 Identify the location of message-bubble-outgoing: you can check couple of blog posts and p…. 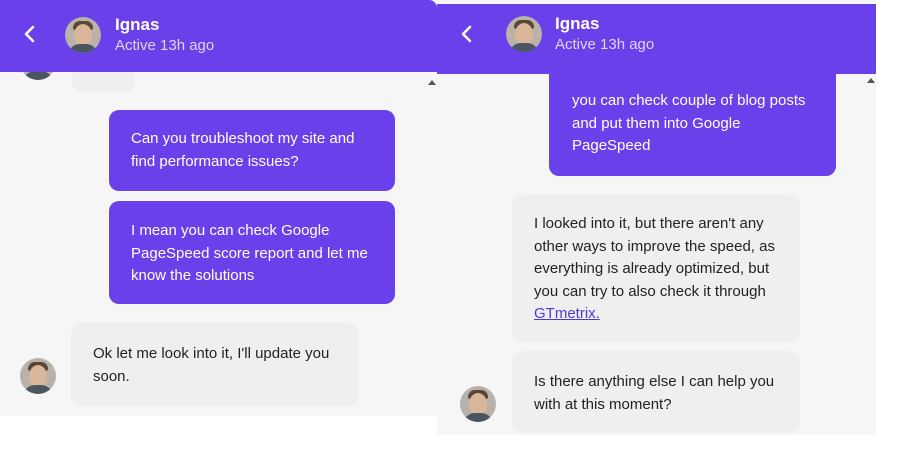
(692, 120).